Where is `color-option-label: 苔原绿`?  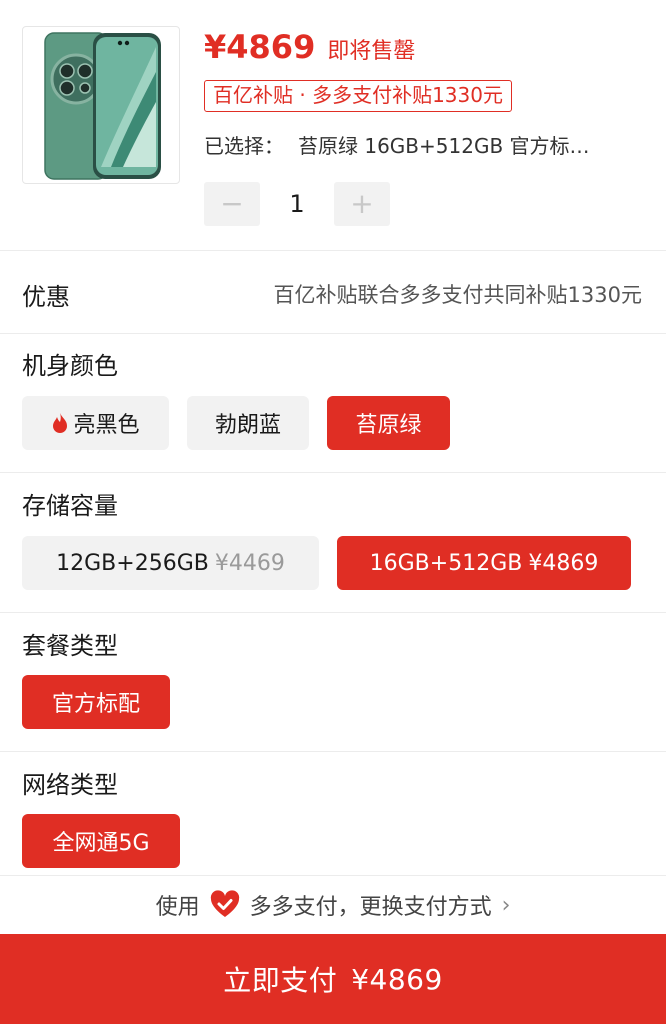 color-option-label: 苔原绿 is located at coordinates (388, 425).